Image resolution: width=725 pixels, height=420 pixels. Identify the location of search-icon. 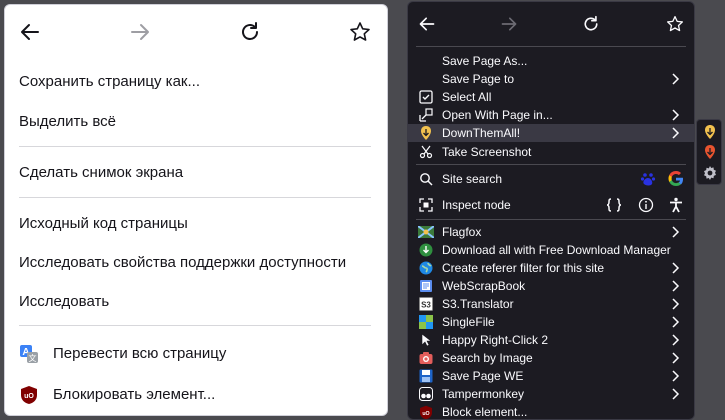
(426, 179).